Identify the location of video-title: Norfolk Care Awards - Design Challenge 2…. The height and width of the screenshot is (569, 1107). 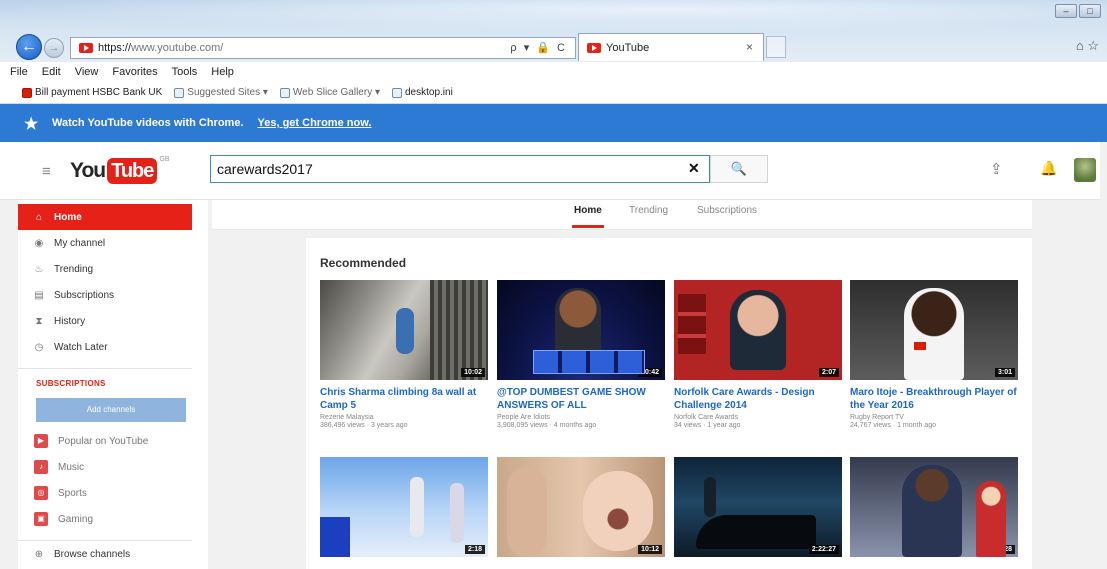
(758, 399).